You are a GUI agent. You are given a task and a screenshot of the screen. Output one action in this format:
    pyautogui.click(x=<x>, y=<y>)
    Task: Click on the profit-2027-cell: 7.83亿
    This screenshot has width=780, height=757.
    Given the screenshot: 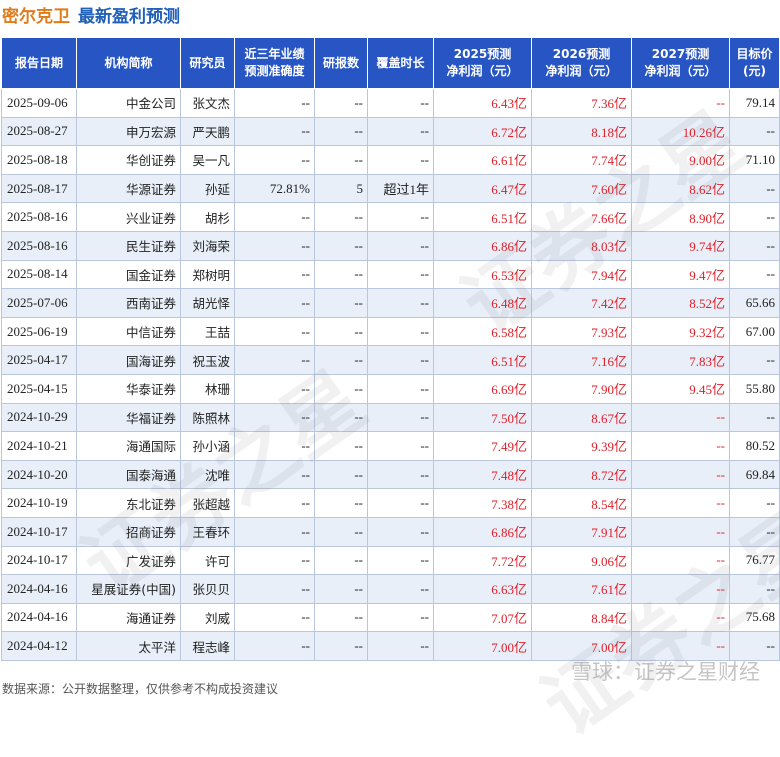 What is the action you would take?
    pyautogui.click(x=680, y=360)
    